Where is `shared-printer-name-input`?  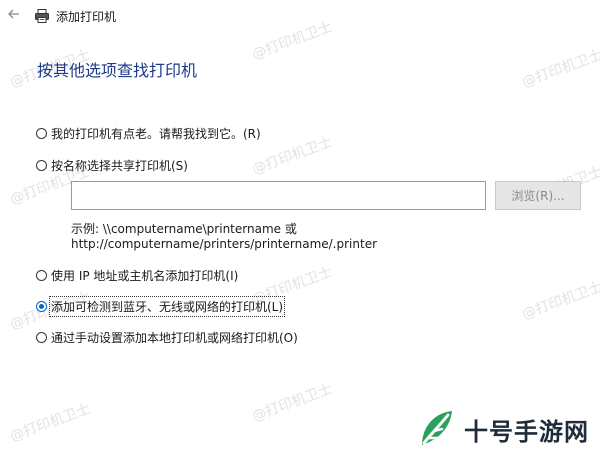
shared-printer-name-input is located at coordinates (278, 195).